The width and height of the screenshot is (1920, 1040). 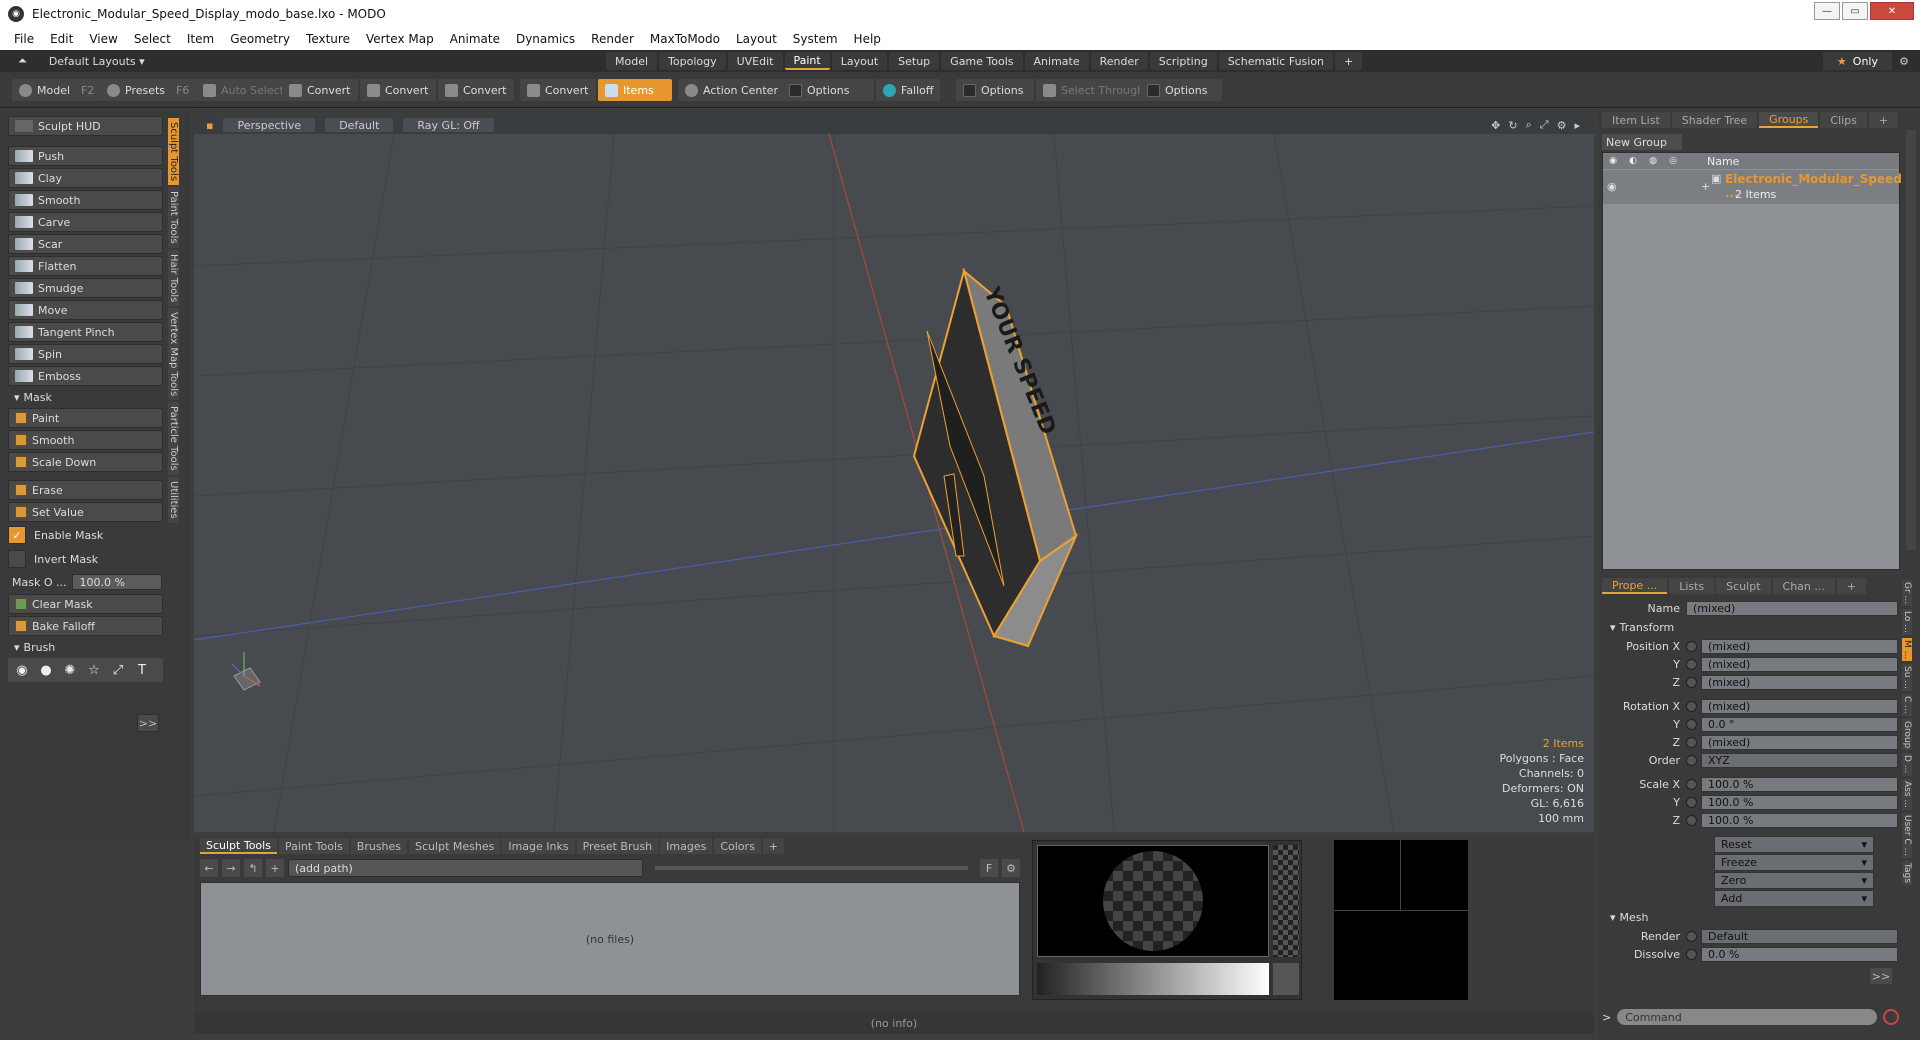 I want to click on auto-select-button: Auto Select, so click(x=243, y=90).